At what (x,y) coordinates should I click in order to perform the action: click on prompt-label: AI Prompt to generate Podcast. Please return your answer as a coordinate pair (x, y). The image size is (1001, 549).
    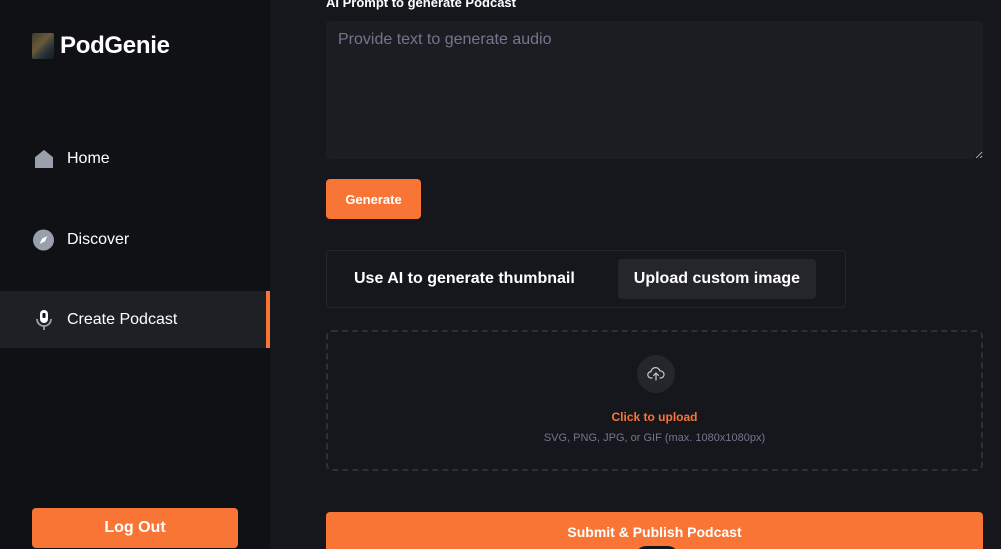
    Looking at the image, I should click on (421, 5).